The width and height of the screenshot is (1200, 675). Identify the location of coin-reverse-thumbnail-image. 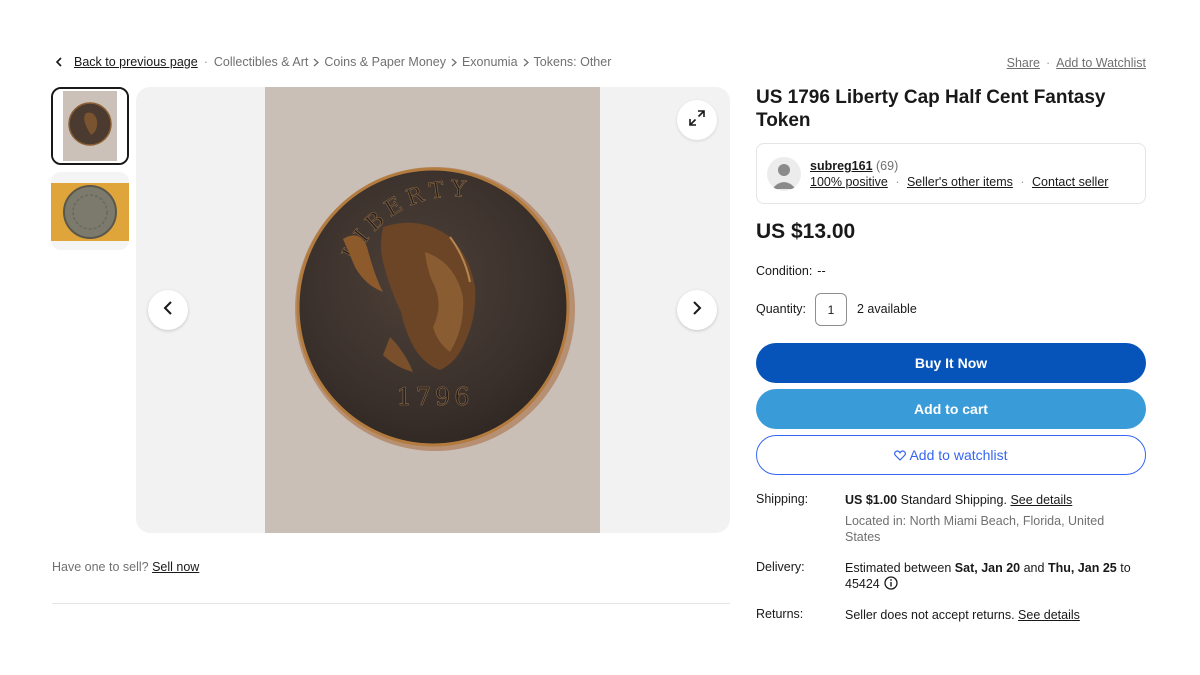
(90, 211).